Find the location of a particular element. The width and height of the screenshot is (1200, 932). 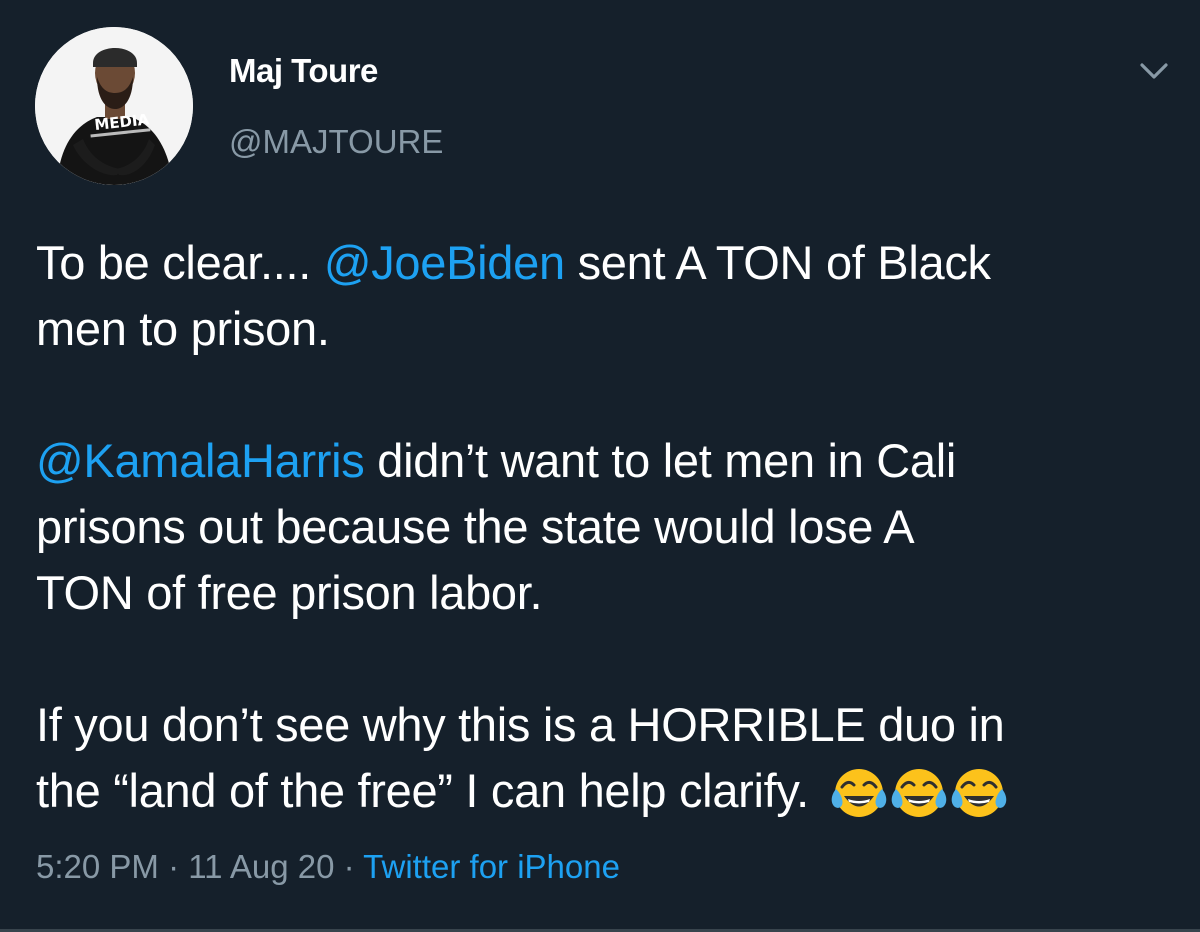

avatar: MEDIA is located at coordinates (114, 106).